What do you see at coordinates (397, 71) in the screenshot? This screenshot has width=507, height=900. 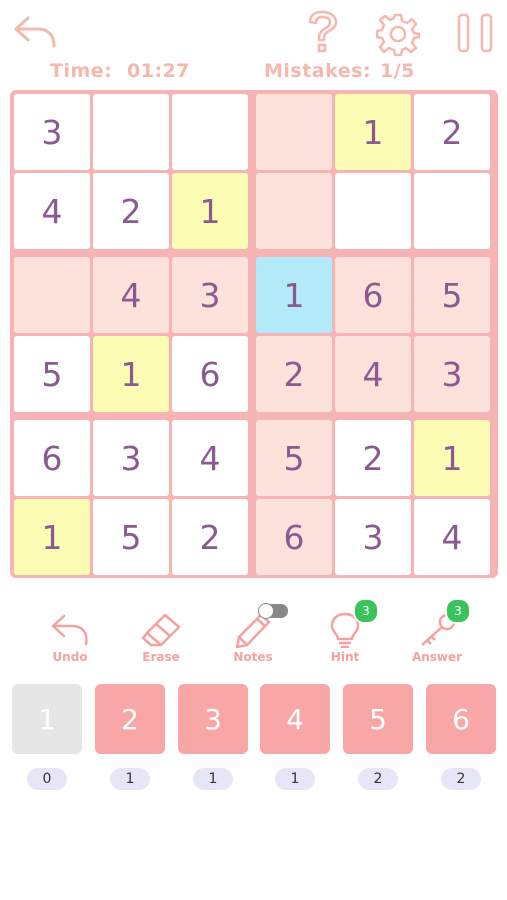 I see `mistakes-value: 1/5` at bounding box center [397, 71].